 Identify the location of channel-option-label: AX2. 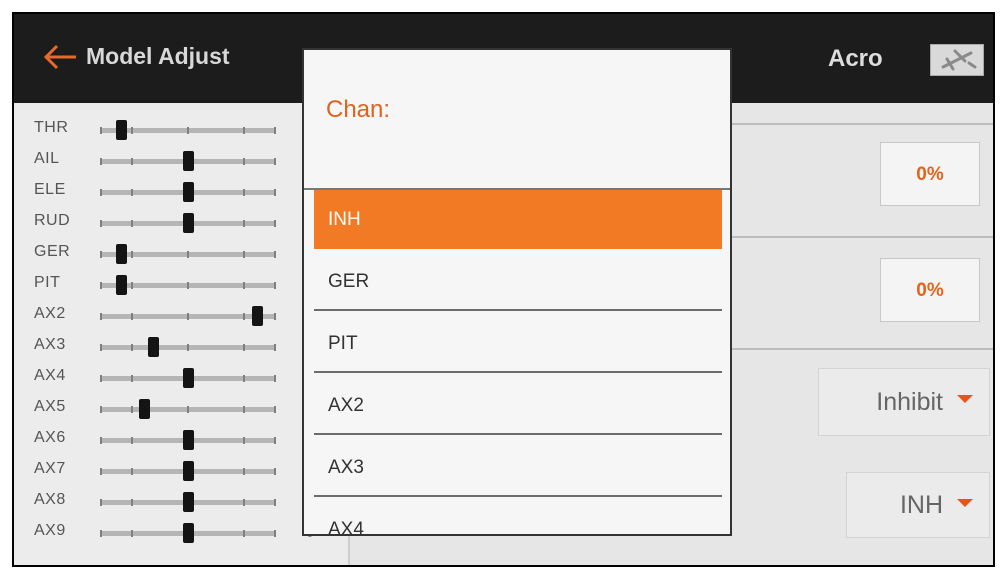
(346, 405).